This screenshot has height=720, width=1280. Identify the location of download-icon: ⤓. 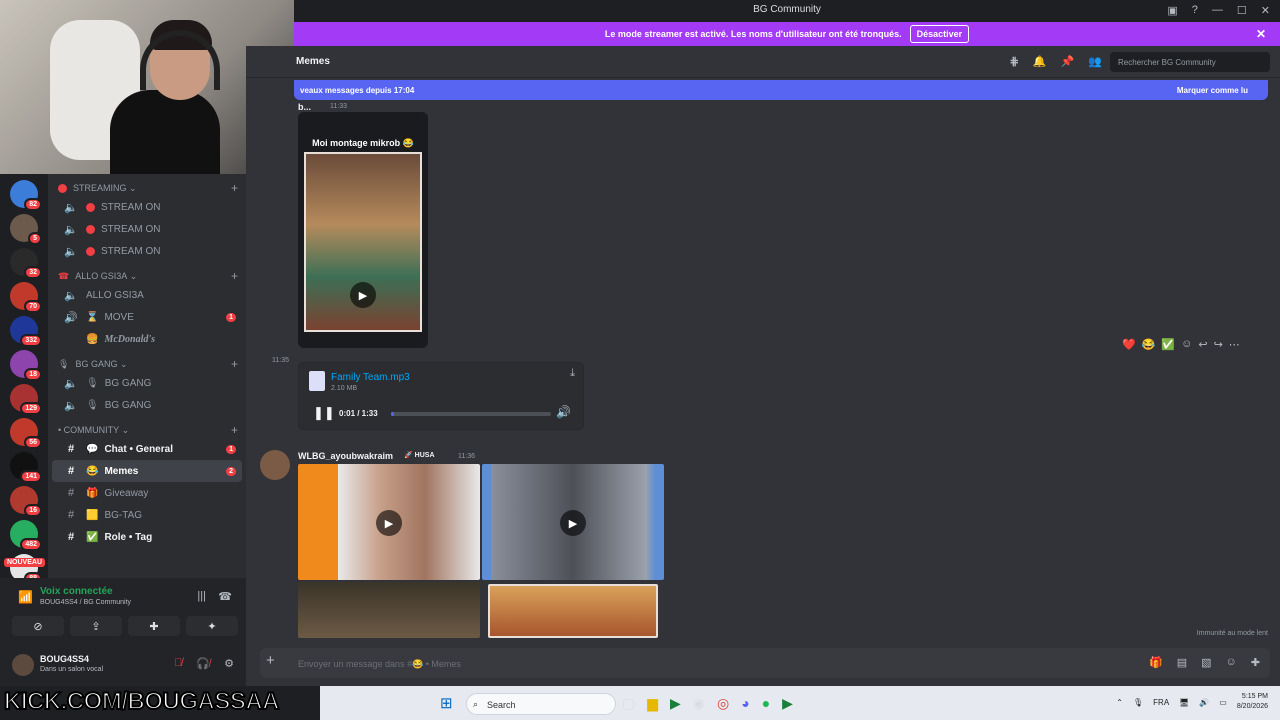
(572, 373).